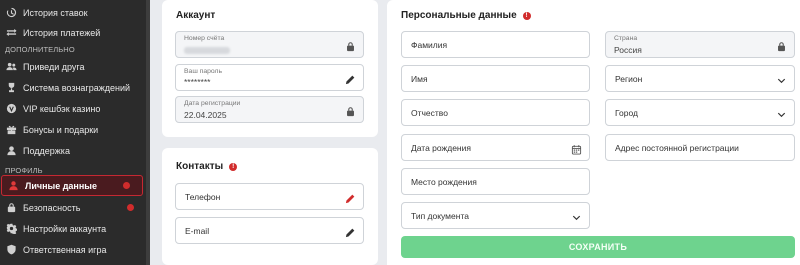  I want to click on password-field: Ваш пароль ********, so click(269, 77).